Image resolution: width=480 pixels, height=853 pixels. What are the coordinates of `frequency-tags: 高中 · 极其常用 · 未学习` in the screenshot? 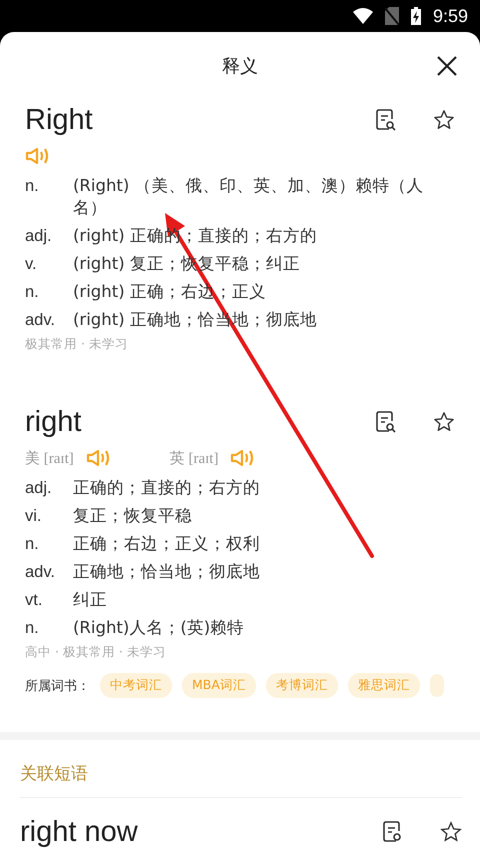 It's located at (240, 652).